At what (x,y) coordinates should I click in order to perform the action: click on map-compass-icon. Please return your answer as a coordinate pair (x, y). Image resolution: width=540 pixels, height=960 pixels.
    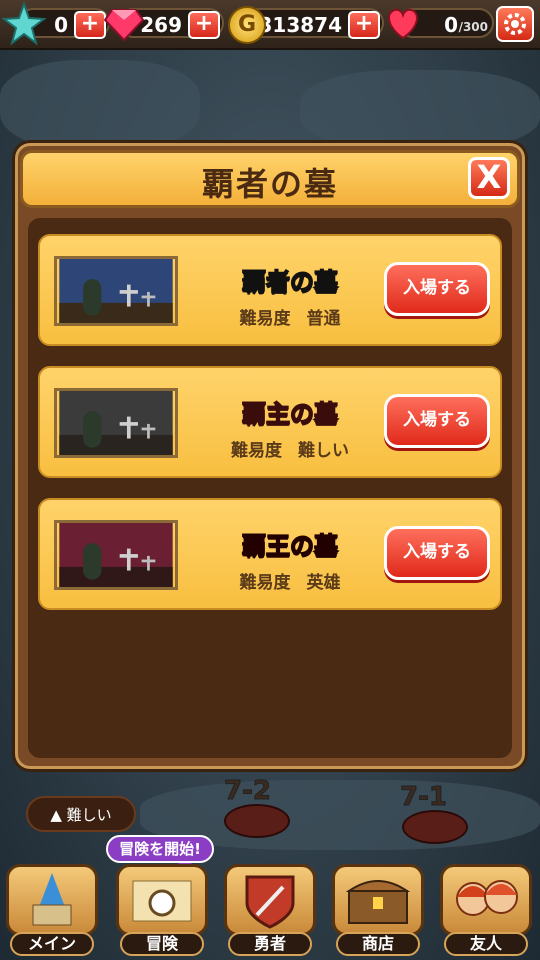
    Looking at the image, I should click on (162, 900).